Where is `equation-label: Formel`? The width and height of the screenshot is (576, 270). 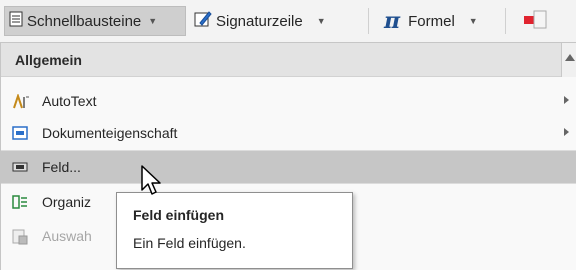 equation-label: Formel is located at coordinates (431, 21).